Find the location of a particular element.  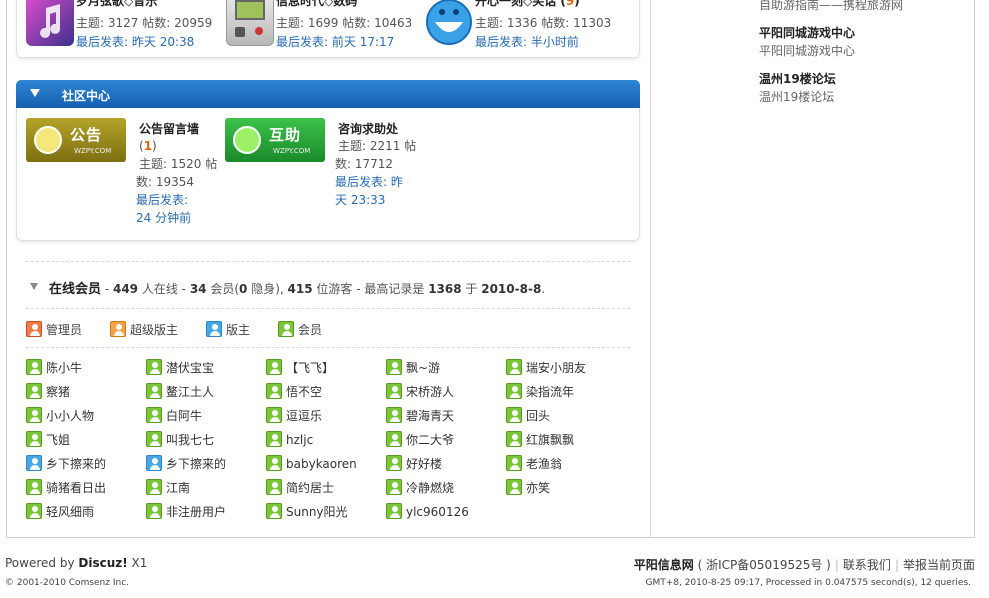

member-name: 小小人物 is located at coordinates (70, 416).